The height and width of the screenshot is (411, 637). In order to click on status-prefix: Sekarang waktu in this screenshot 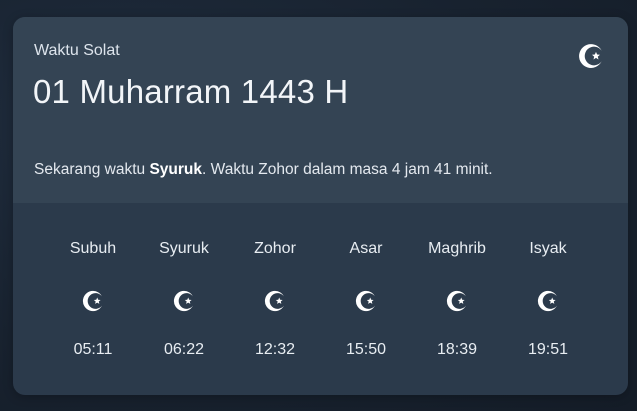, I will do `click(92, 169)`.